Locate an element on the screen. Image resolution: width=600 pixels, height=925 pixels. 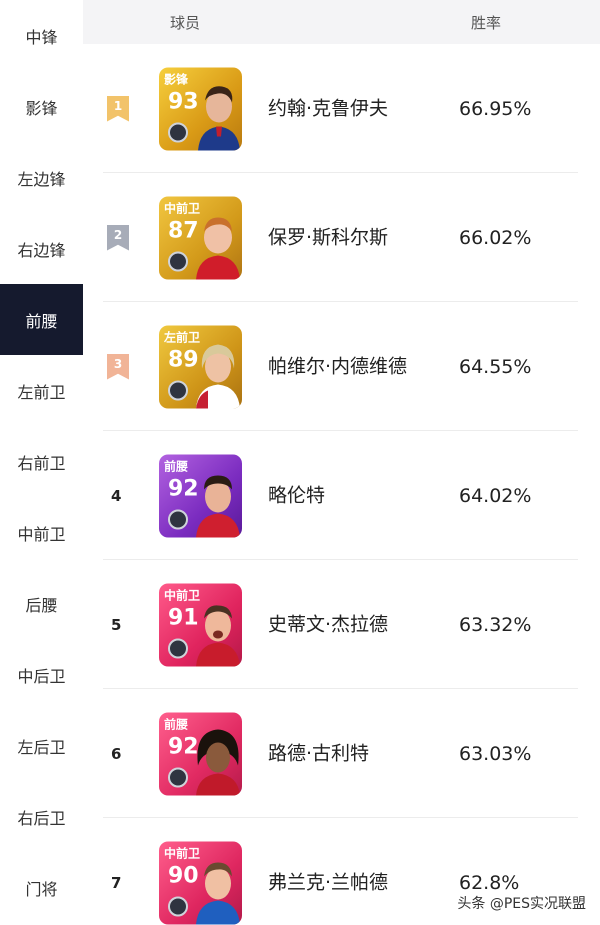
sidebar-item-gk: 门将 is located at coordinates (41, 887).